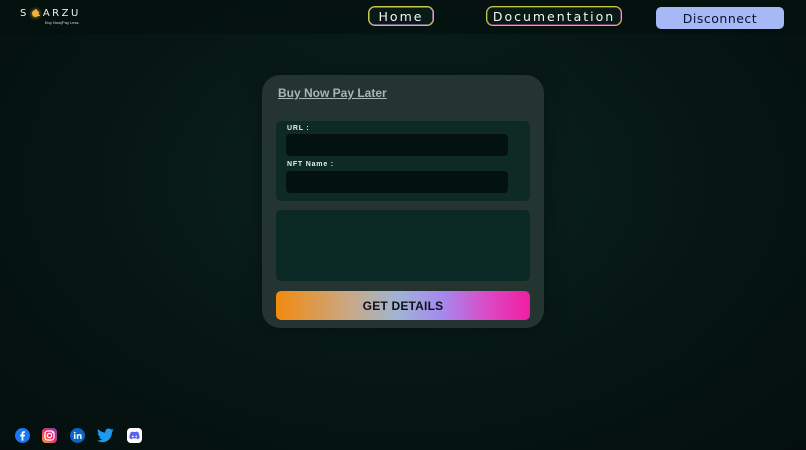  Describe the element at coordinates (49, 435) in the screenshot. I see `instagram-icon` at that location.